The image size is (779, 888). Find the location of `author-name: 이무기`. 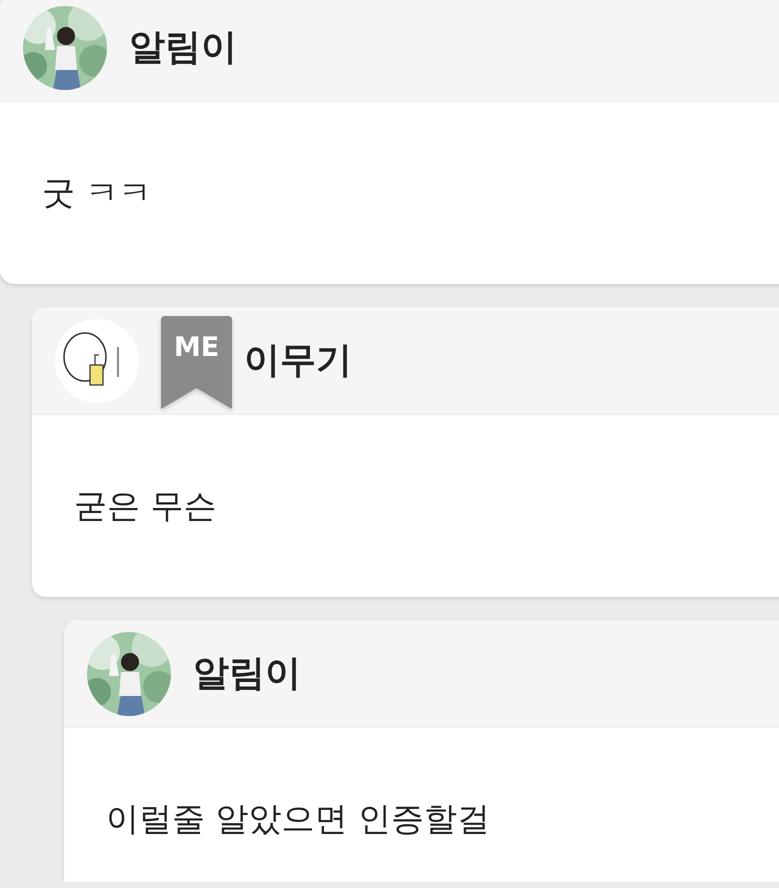

author-name: 이무기 is located at coordinates (298, 361).